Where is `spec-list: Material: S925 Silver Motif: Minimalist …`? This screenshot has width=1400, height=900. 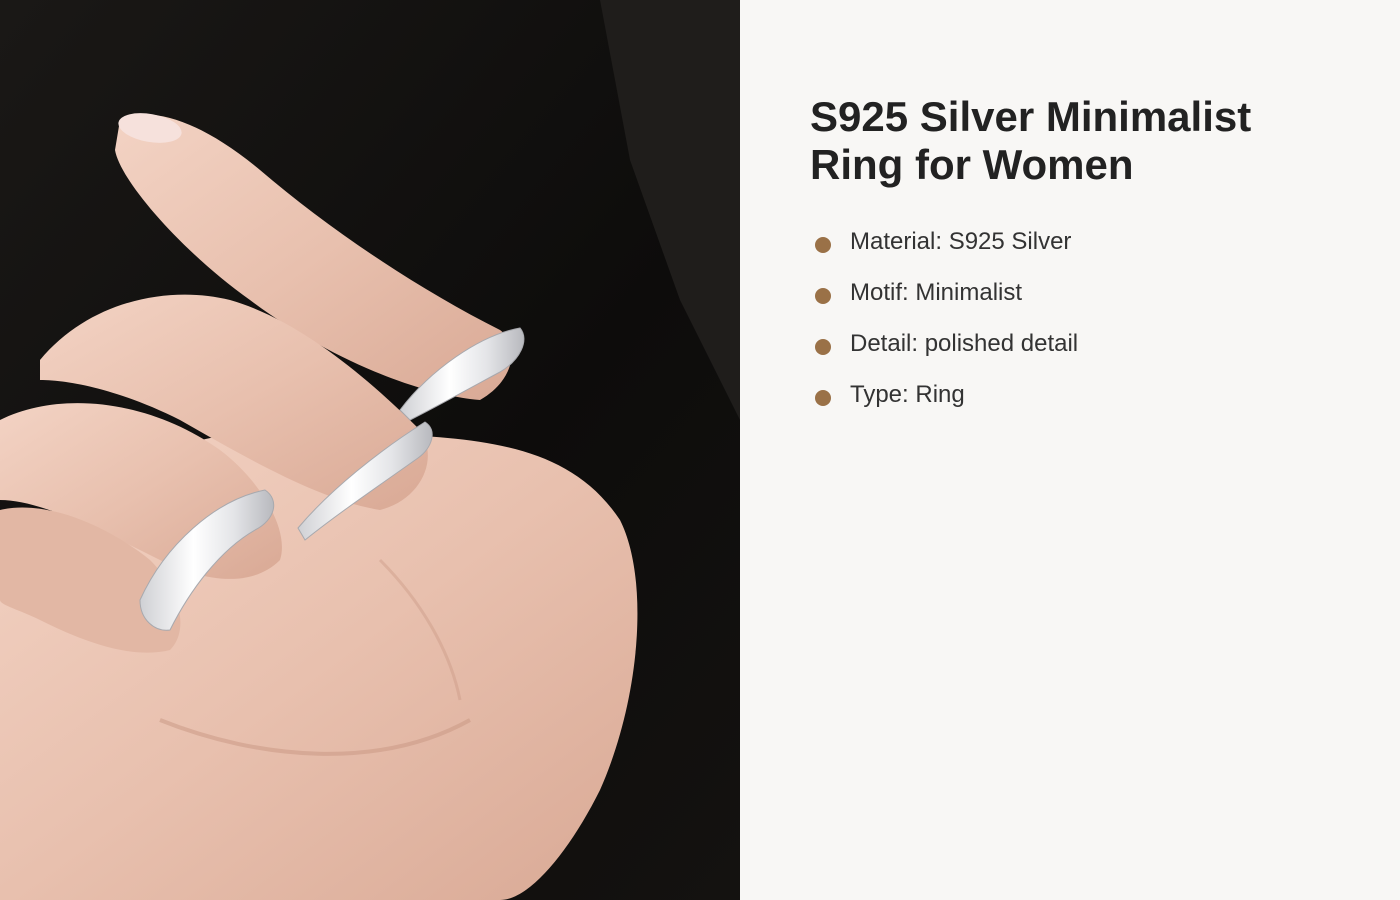
spec-list: Material: S925 Silver Motif: Minimalist … is located at coordinates (944, 327).